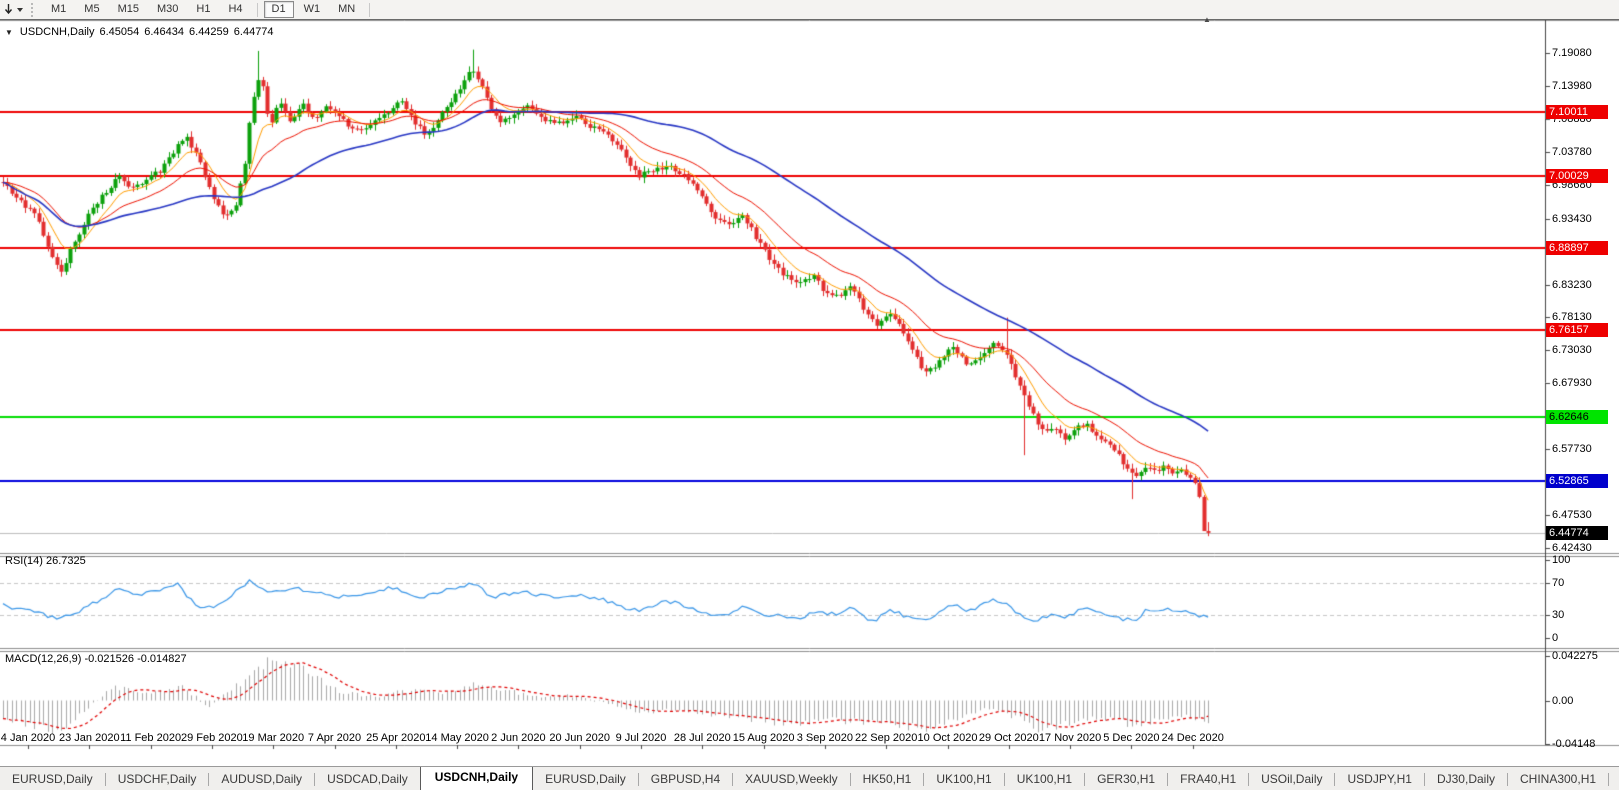  Describe the element at coordinates (212, 738) in the screenshot. I see `date-label: 29 Feb 2020` at that location.